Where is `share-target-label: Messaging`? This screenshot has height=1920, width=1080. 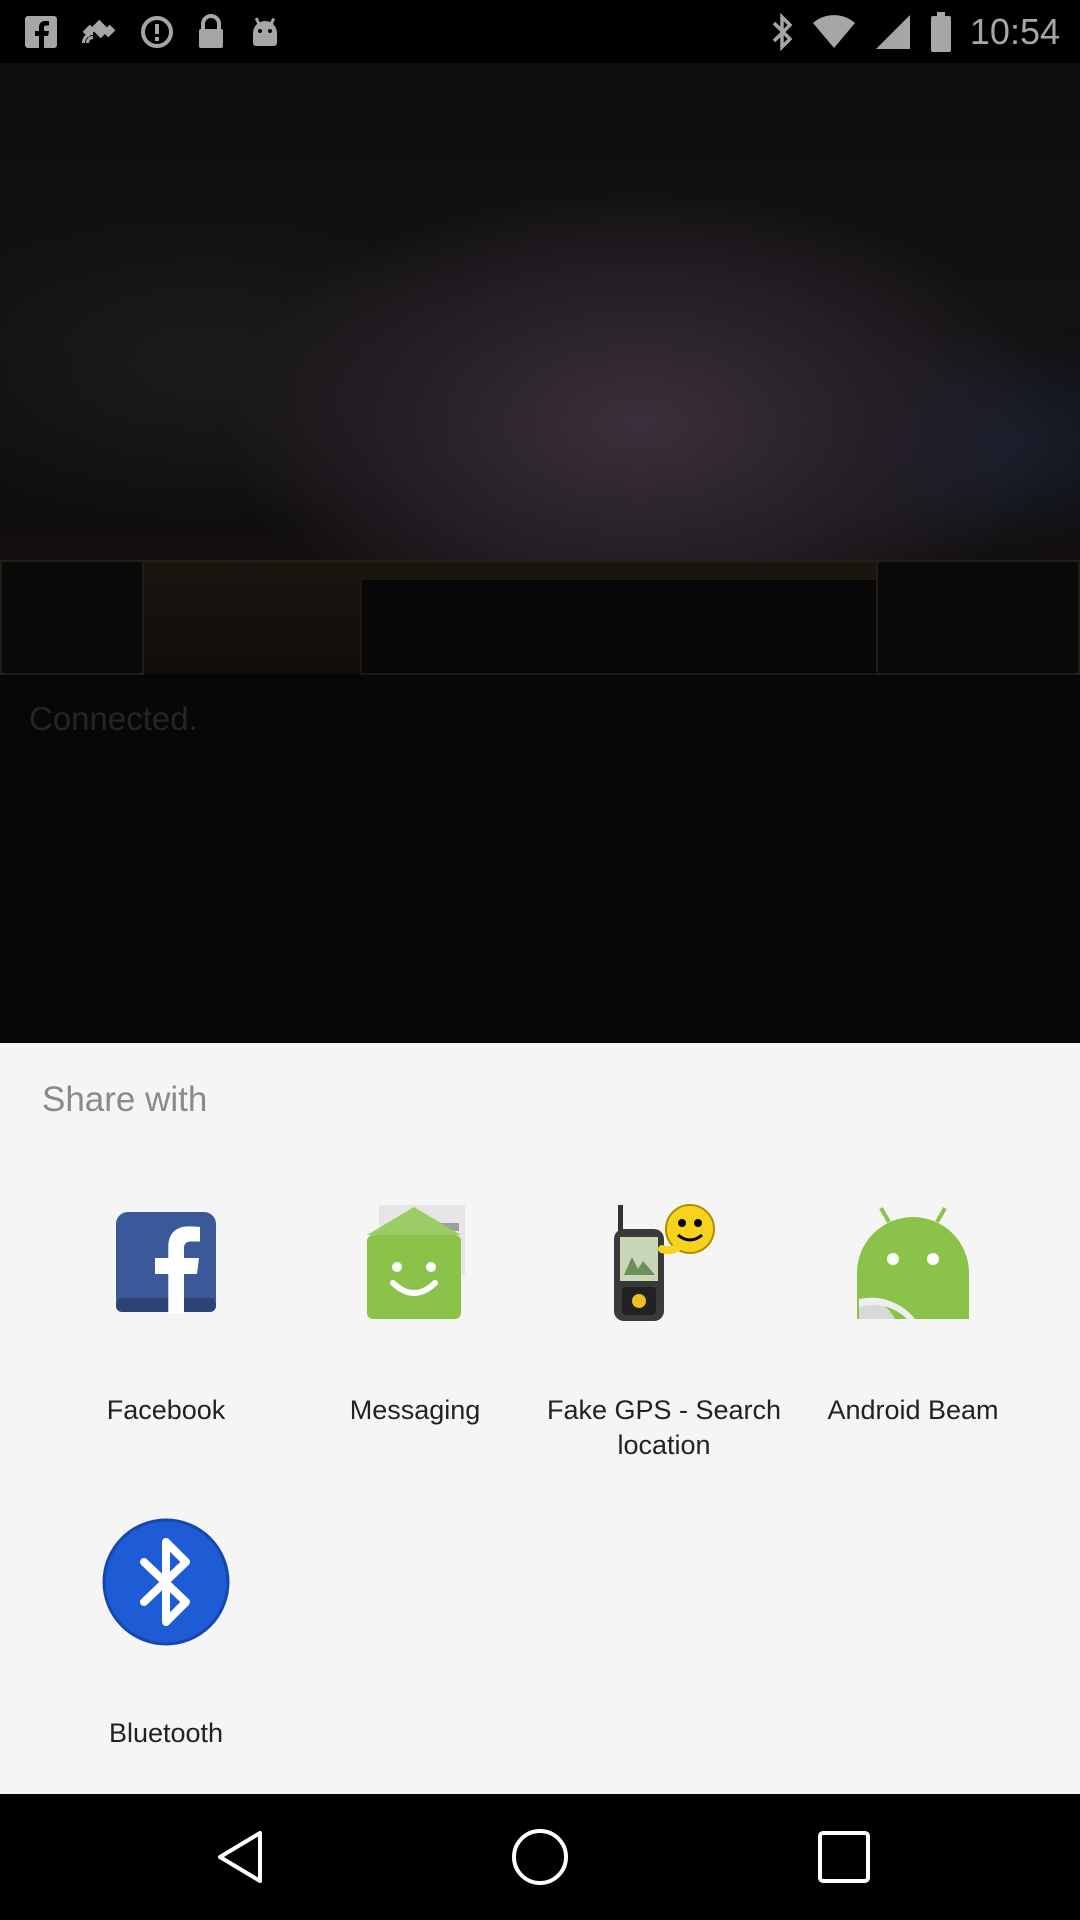 share-target-label: Messaging is located at coordinates (415, 1410).